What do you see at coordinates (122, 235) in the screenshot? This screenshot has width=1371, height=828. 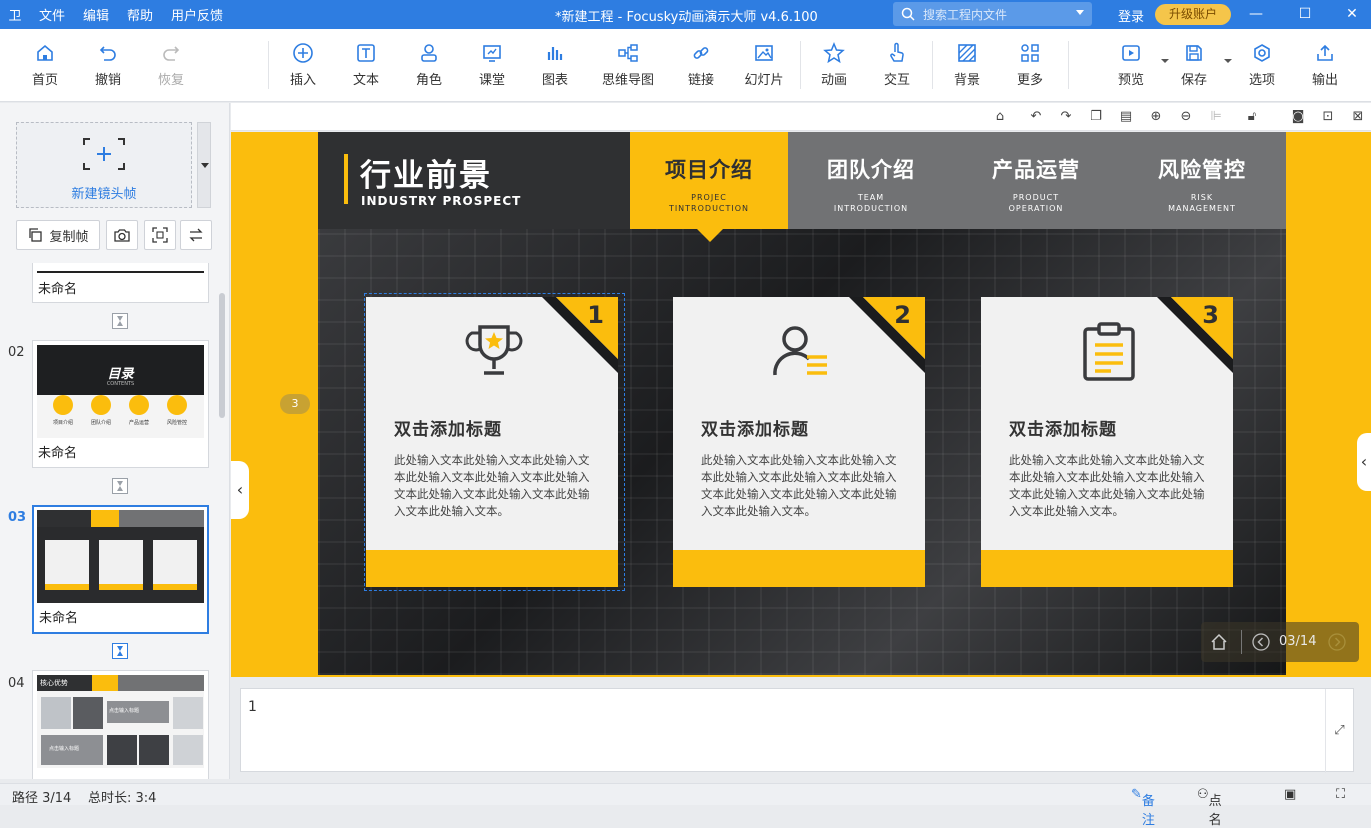 I see `snapshot-button` at bounding box center [122, 235].